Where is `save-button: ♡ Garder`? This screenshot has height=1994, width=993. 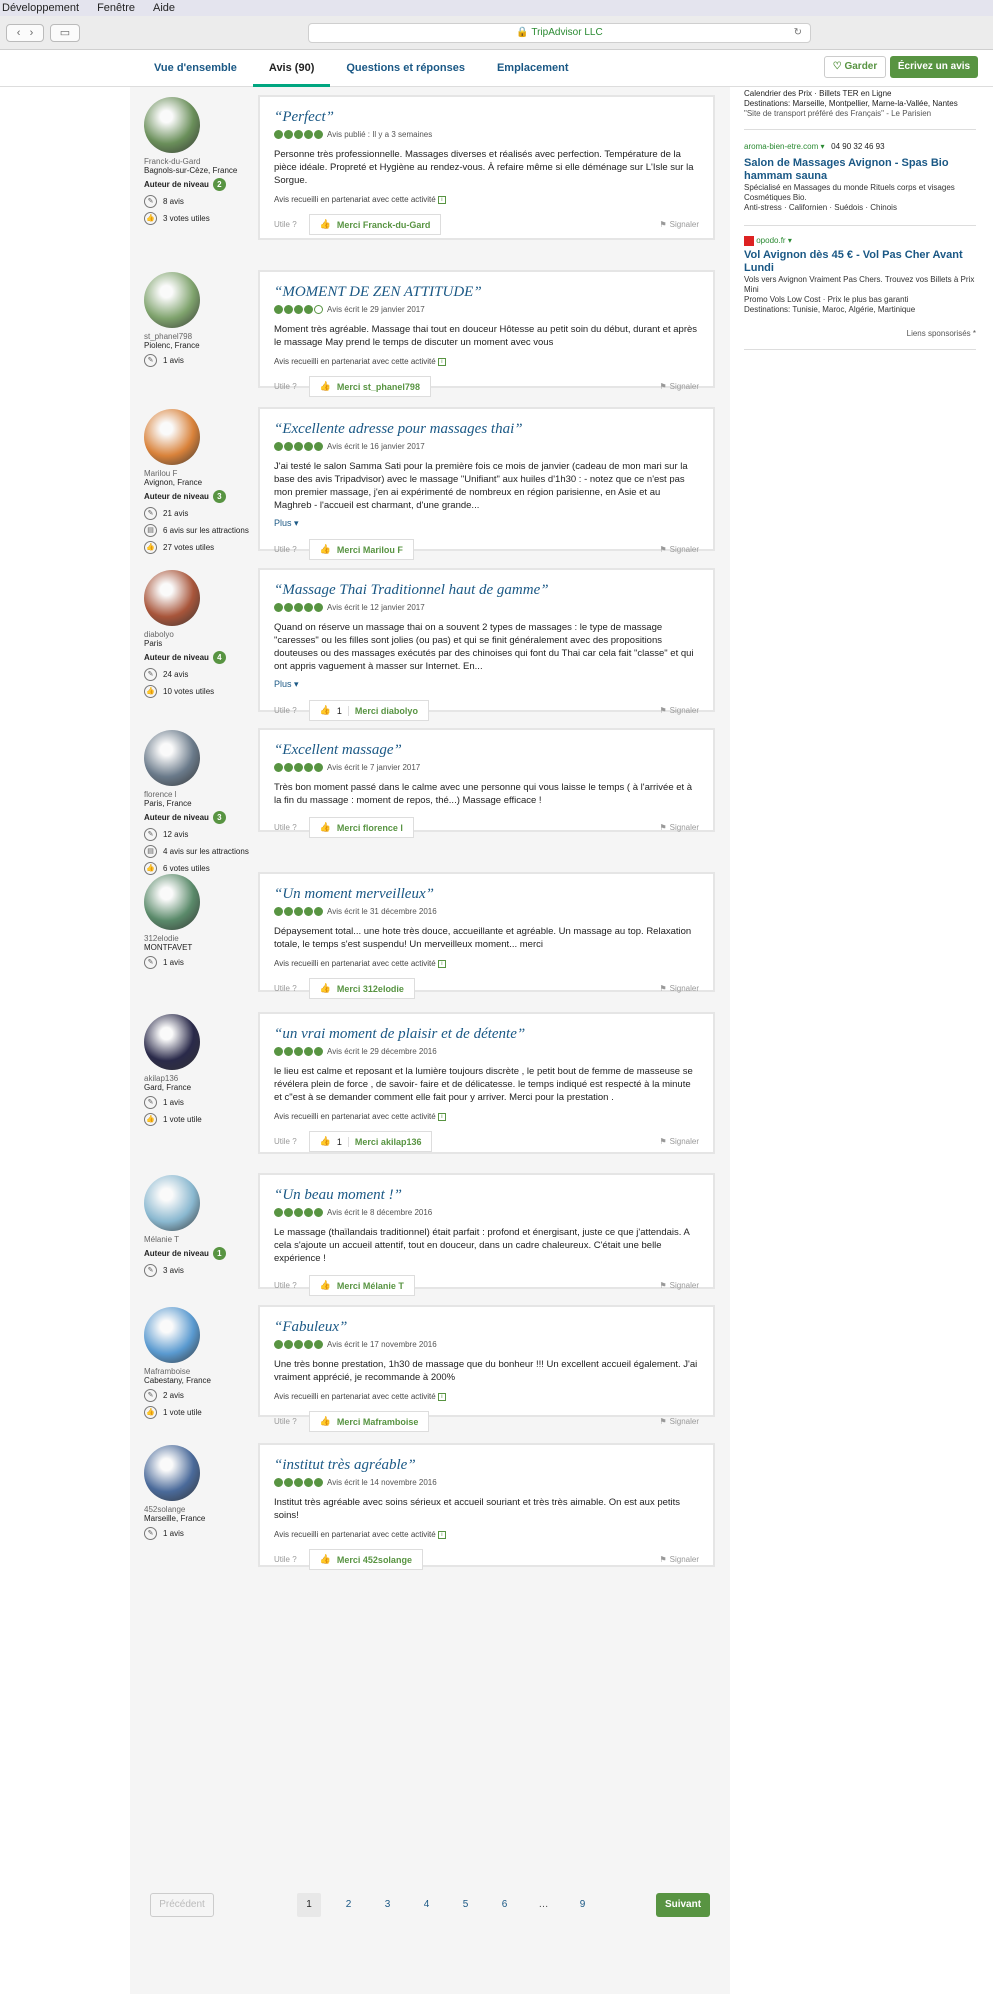 save-button: ♡ Garder is located at coordinates (855, 67).